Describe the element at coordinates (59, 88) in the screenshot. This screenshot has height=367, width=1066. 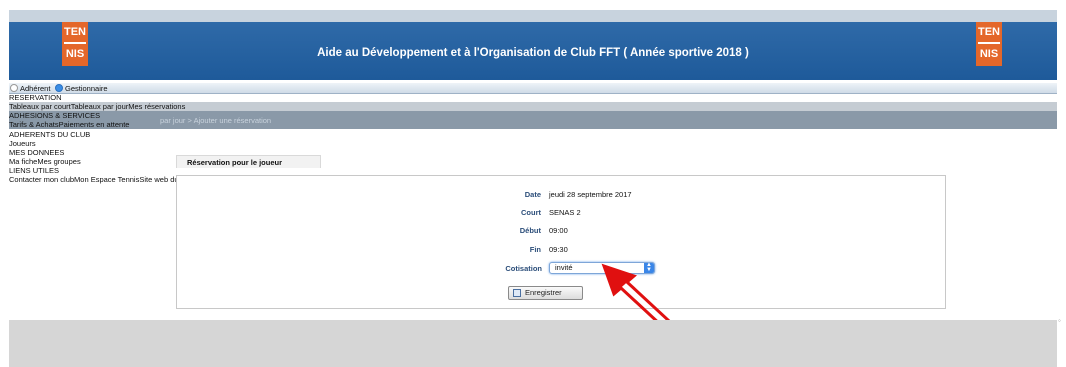
I see `radio-checked-icon` at that location.